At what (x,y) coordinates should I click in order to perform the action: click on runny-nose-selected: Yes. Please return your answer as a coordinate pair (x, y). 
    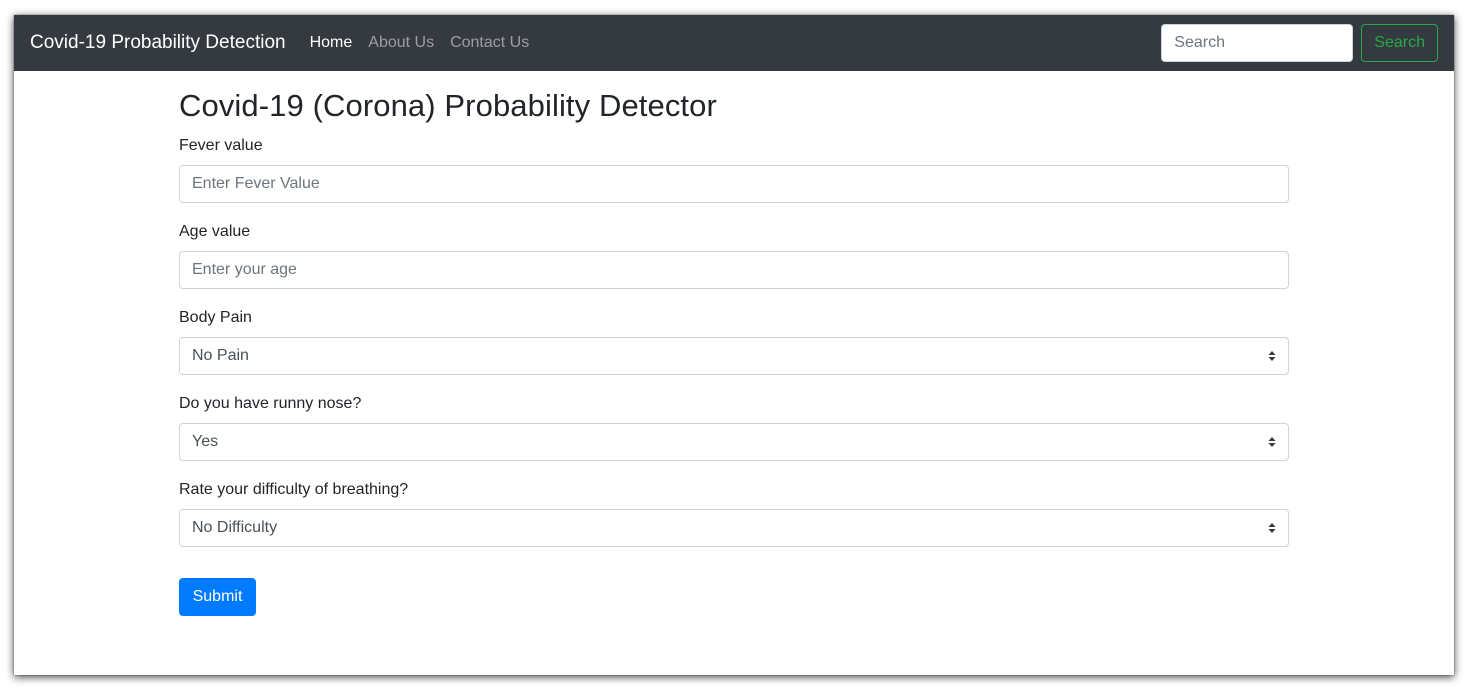
    Looking at the image, I should click on (205, 441).